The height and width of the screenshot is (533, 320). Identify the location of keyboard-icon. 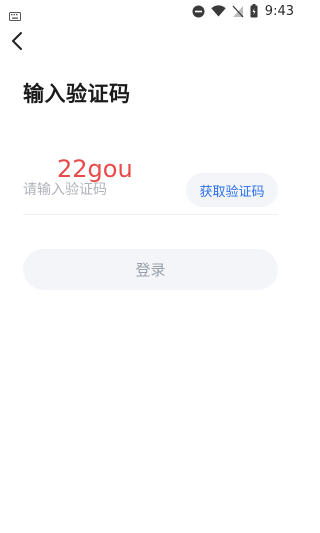
(15, 13).